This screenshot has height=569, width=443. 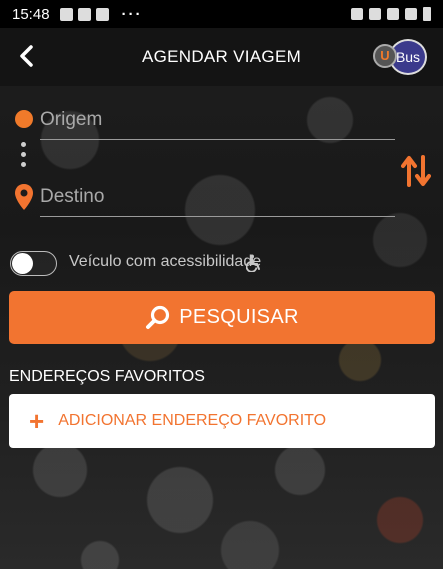 I want to click on facebook-icon, so click(x=66, y=14).